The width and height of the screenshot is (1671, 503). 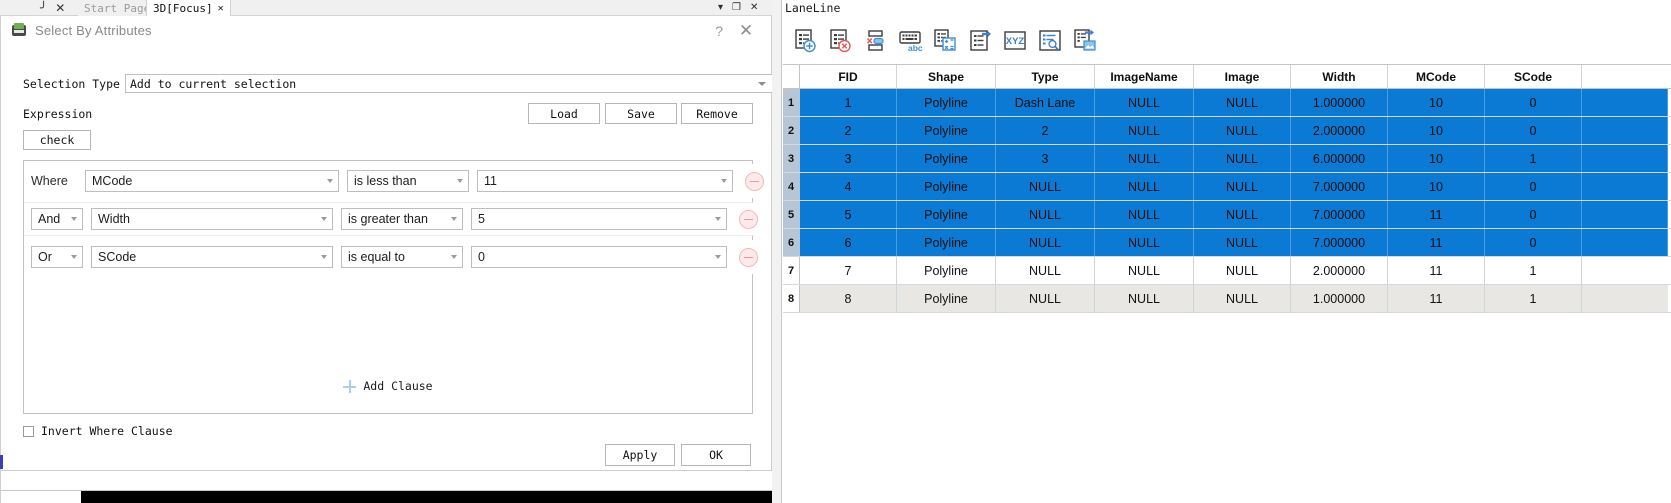 What do you see at coordinates (641, 113) in the screenshot?
I see `save-button: Save` at bounding box center [641, 113].